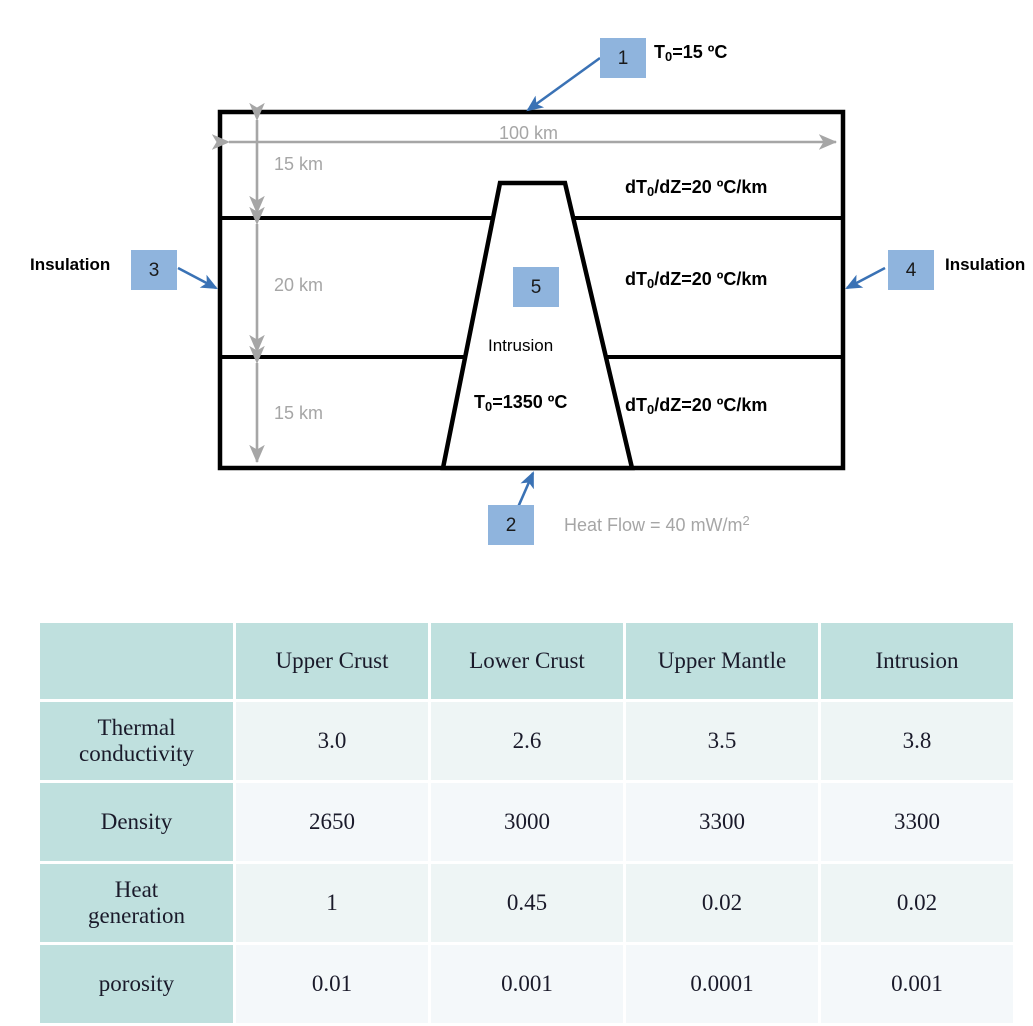 This screenshot has width=1033, height=1026. Describe the element at coordinates (299, 413) in the screenshot. I see `dimension-label-layer3: 15 km` at that location.